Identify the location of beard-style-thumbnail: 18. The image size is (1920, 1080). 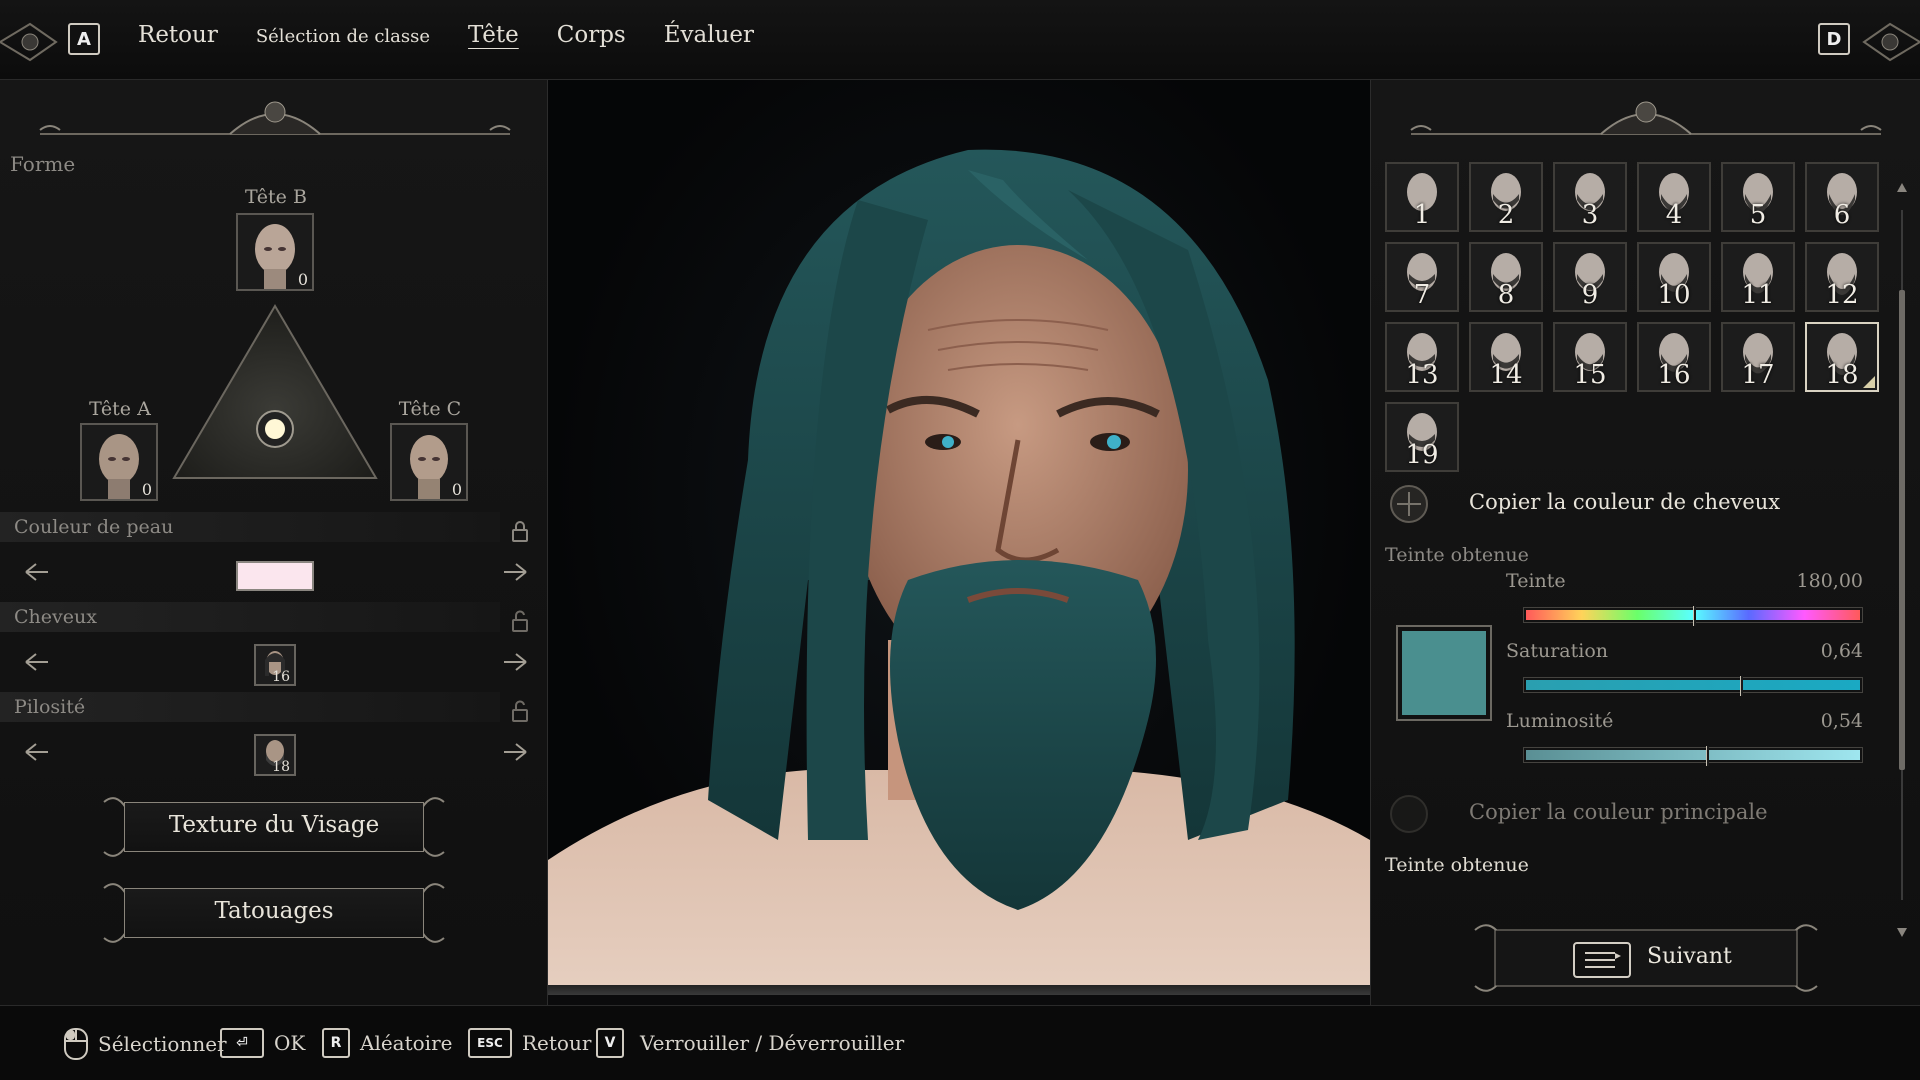
(275, 755).